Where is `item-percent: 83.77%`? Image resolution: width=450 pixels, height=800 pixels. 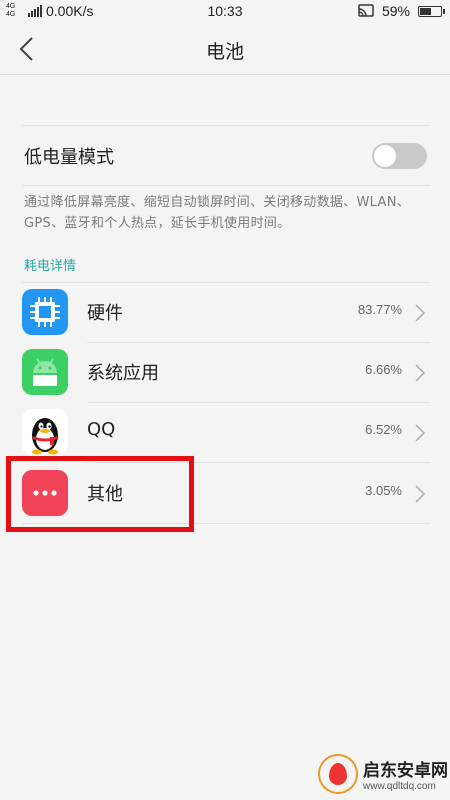
item-percent: 83.77% is located at coordinates (379, 309).